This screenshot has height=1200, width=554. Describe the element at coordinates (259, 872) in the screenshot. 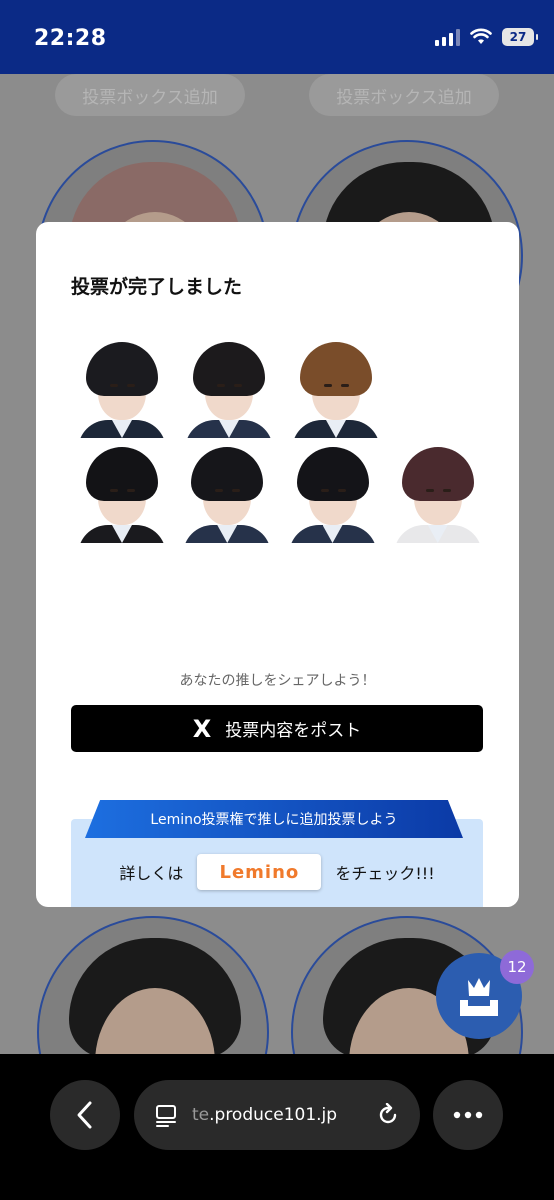

I see `lemino-logo-button: Lemino` at that location.